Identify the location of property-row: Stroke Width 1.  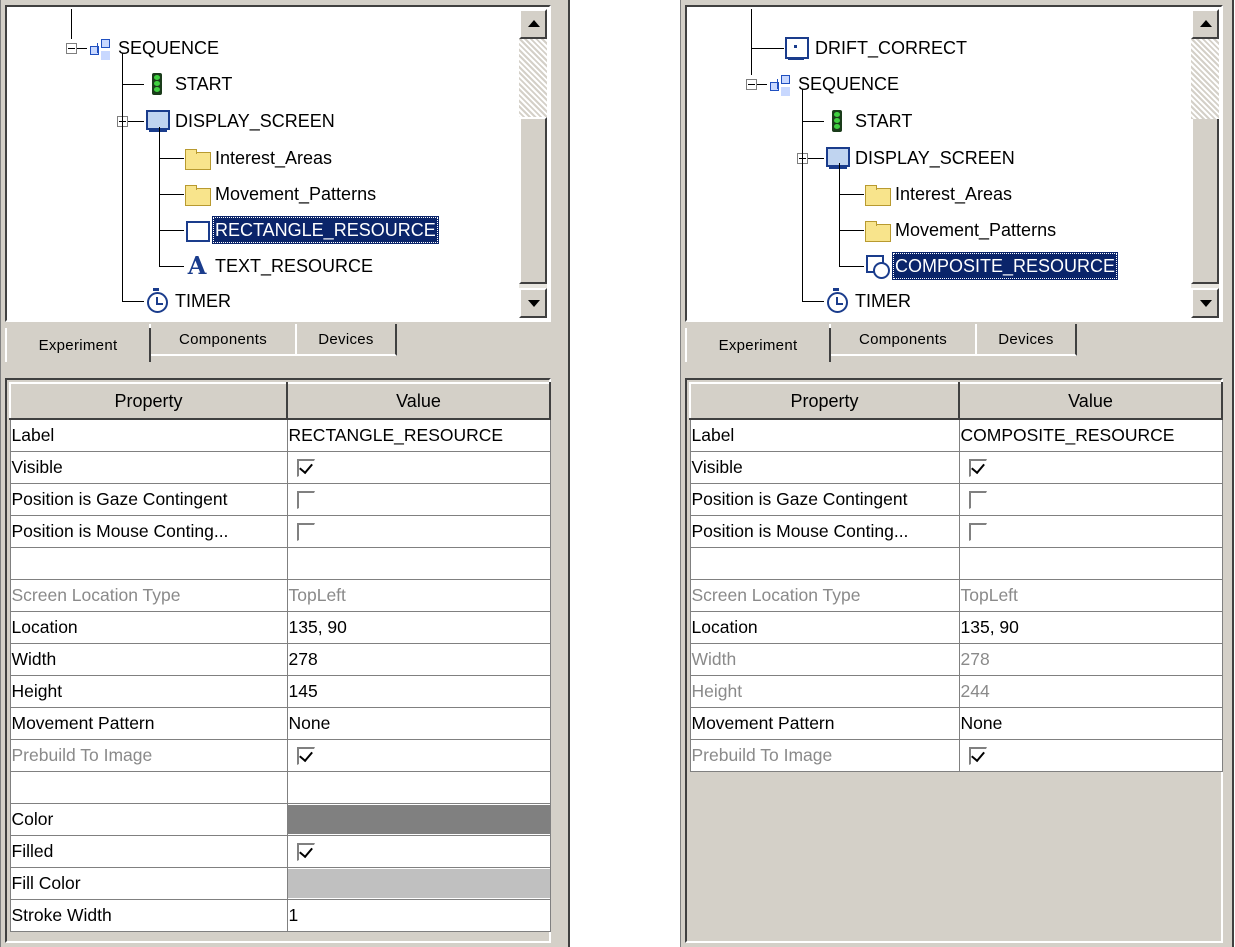
(280, 915).